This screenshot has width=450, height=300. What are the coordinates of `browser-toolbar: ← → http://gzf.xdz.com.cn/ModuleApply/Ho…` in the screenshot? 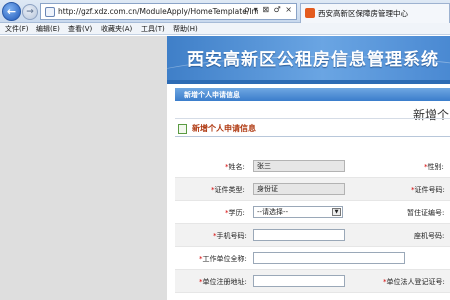 It's located at (225, 11).